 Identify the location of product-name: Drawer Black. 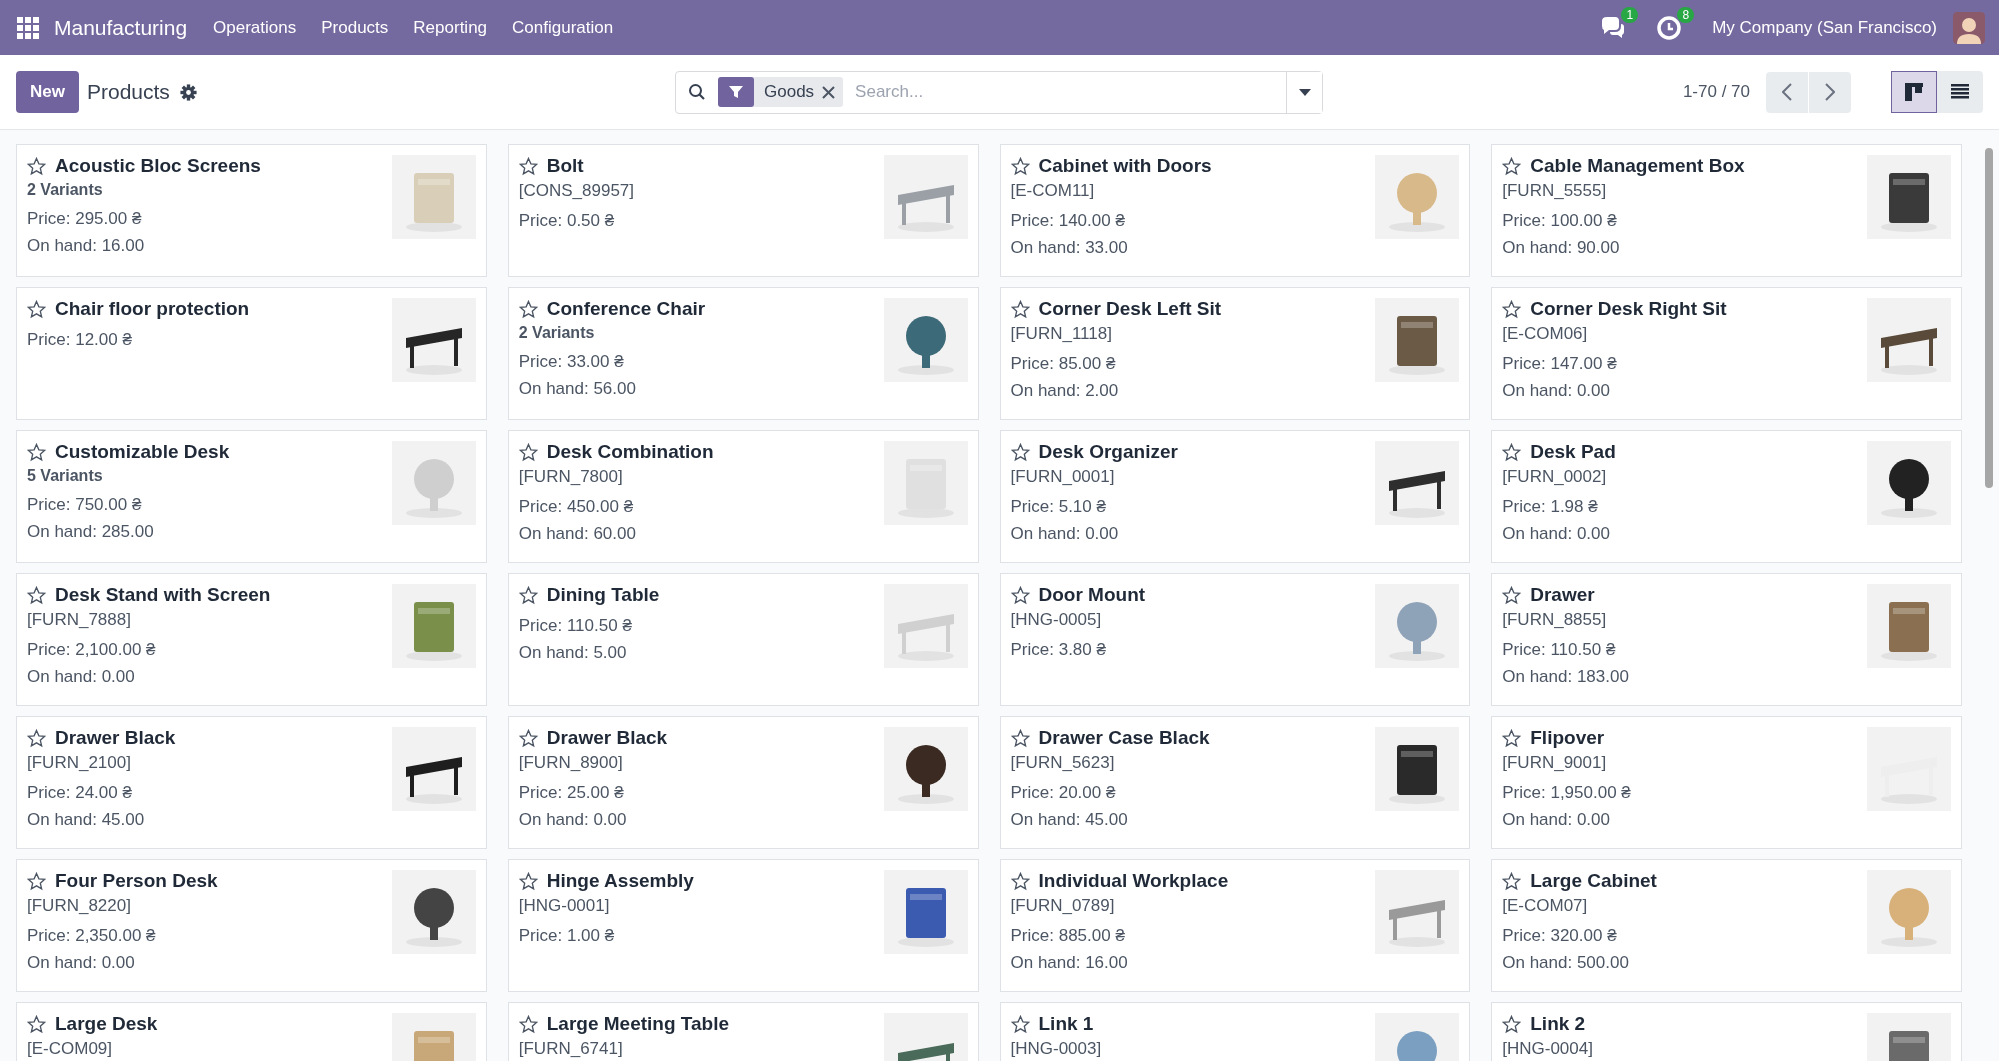
(115, 738).